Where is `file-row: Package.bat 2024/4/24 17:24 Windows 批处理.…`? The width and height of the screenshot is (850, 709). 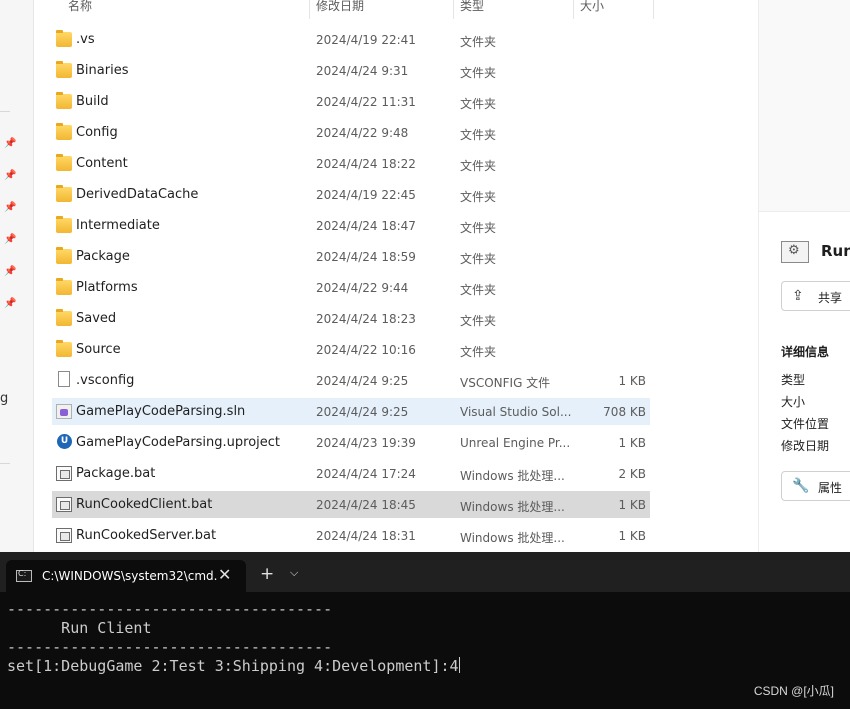
file-row: Package.bat 2024/4/24 17:24 Windows 批处理.… is located at coordinates (351, 473).